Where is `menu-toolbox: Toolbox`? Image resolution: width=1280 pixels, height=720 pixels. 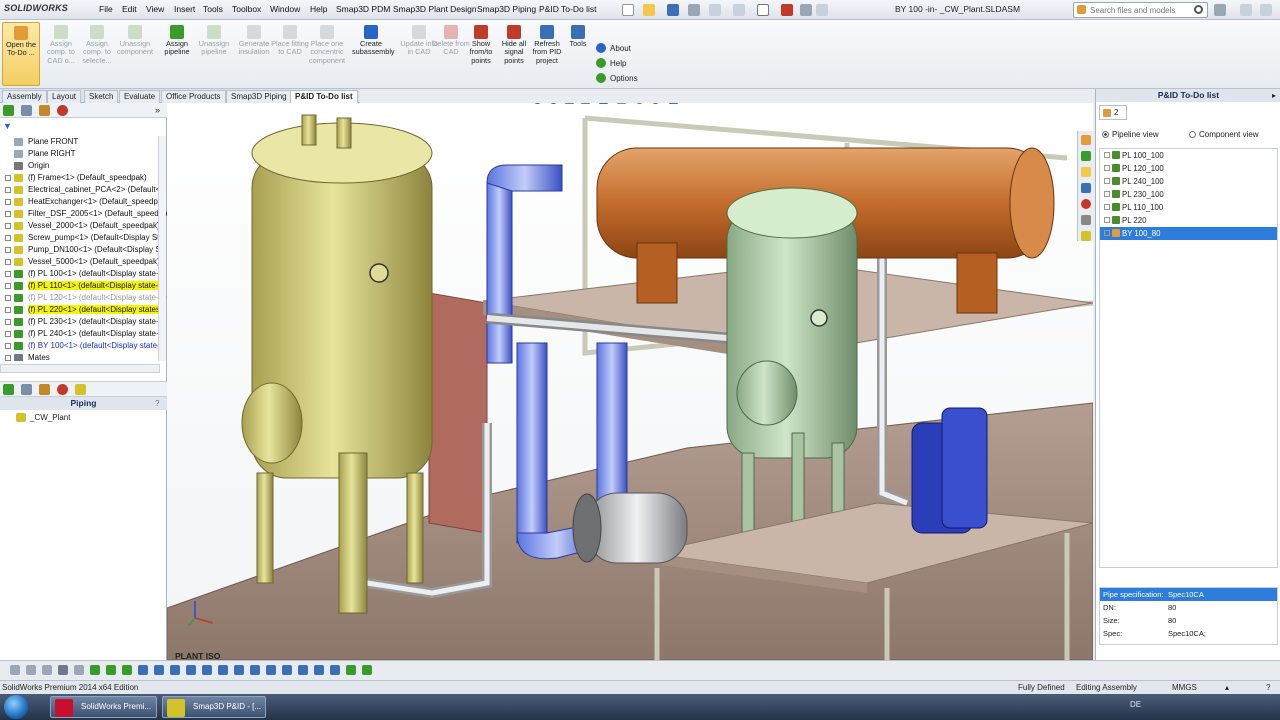
menu-toolbox: Toolbox is located at coordinates (246, 9).